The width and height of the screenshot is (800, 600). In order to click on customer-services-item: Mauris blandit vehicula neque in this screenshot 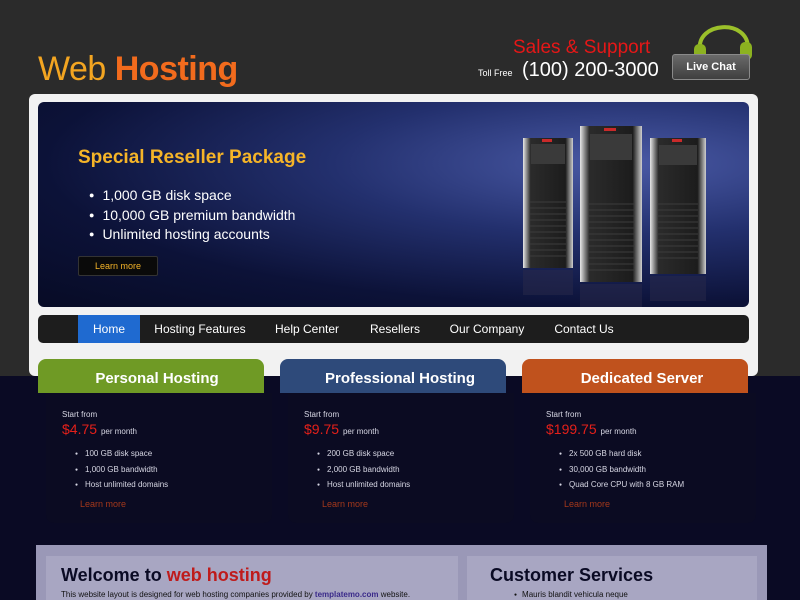, I will do `click(575, 594)`.